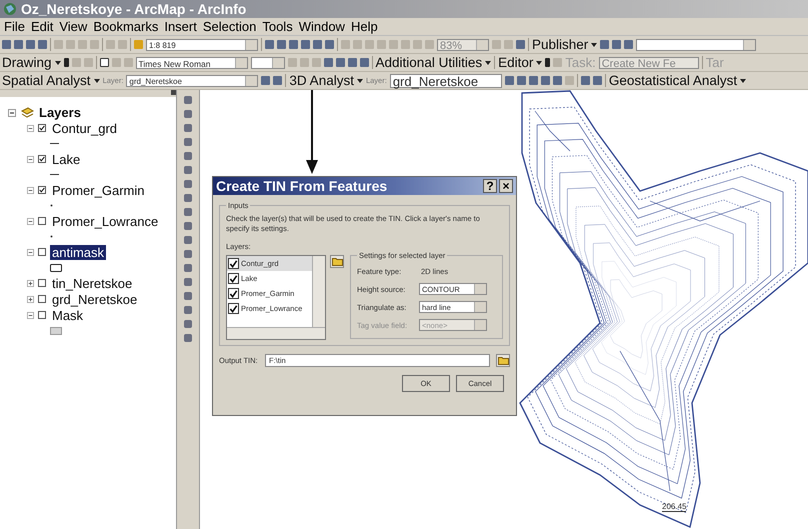  I want to click on elevation-label: 206.45, so click(674, 507).